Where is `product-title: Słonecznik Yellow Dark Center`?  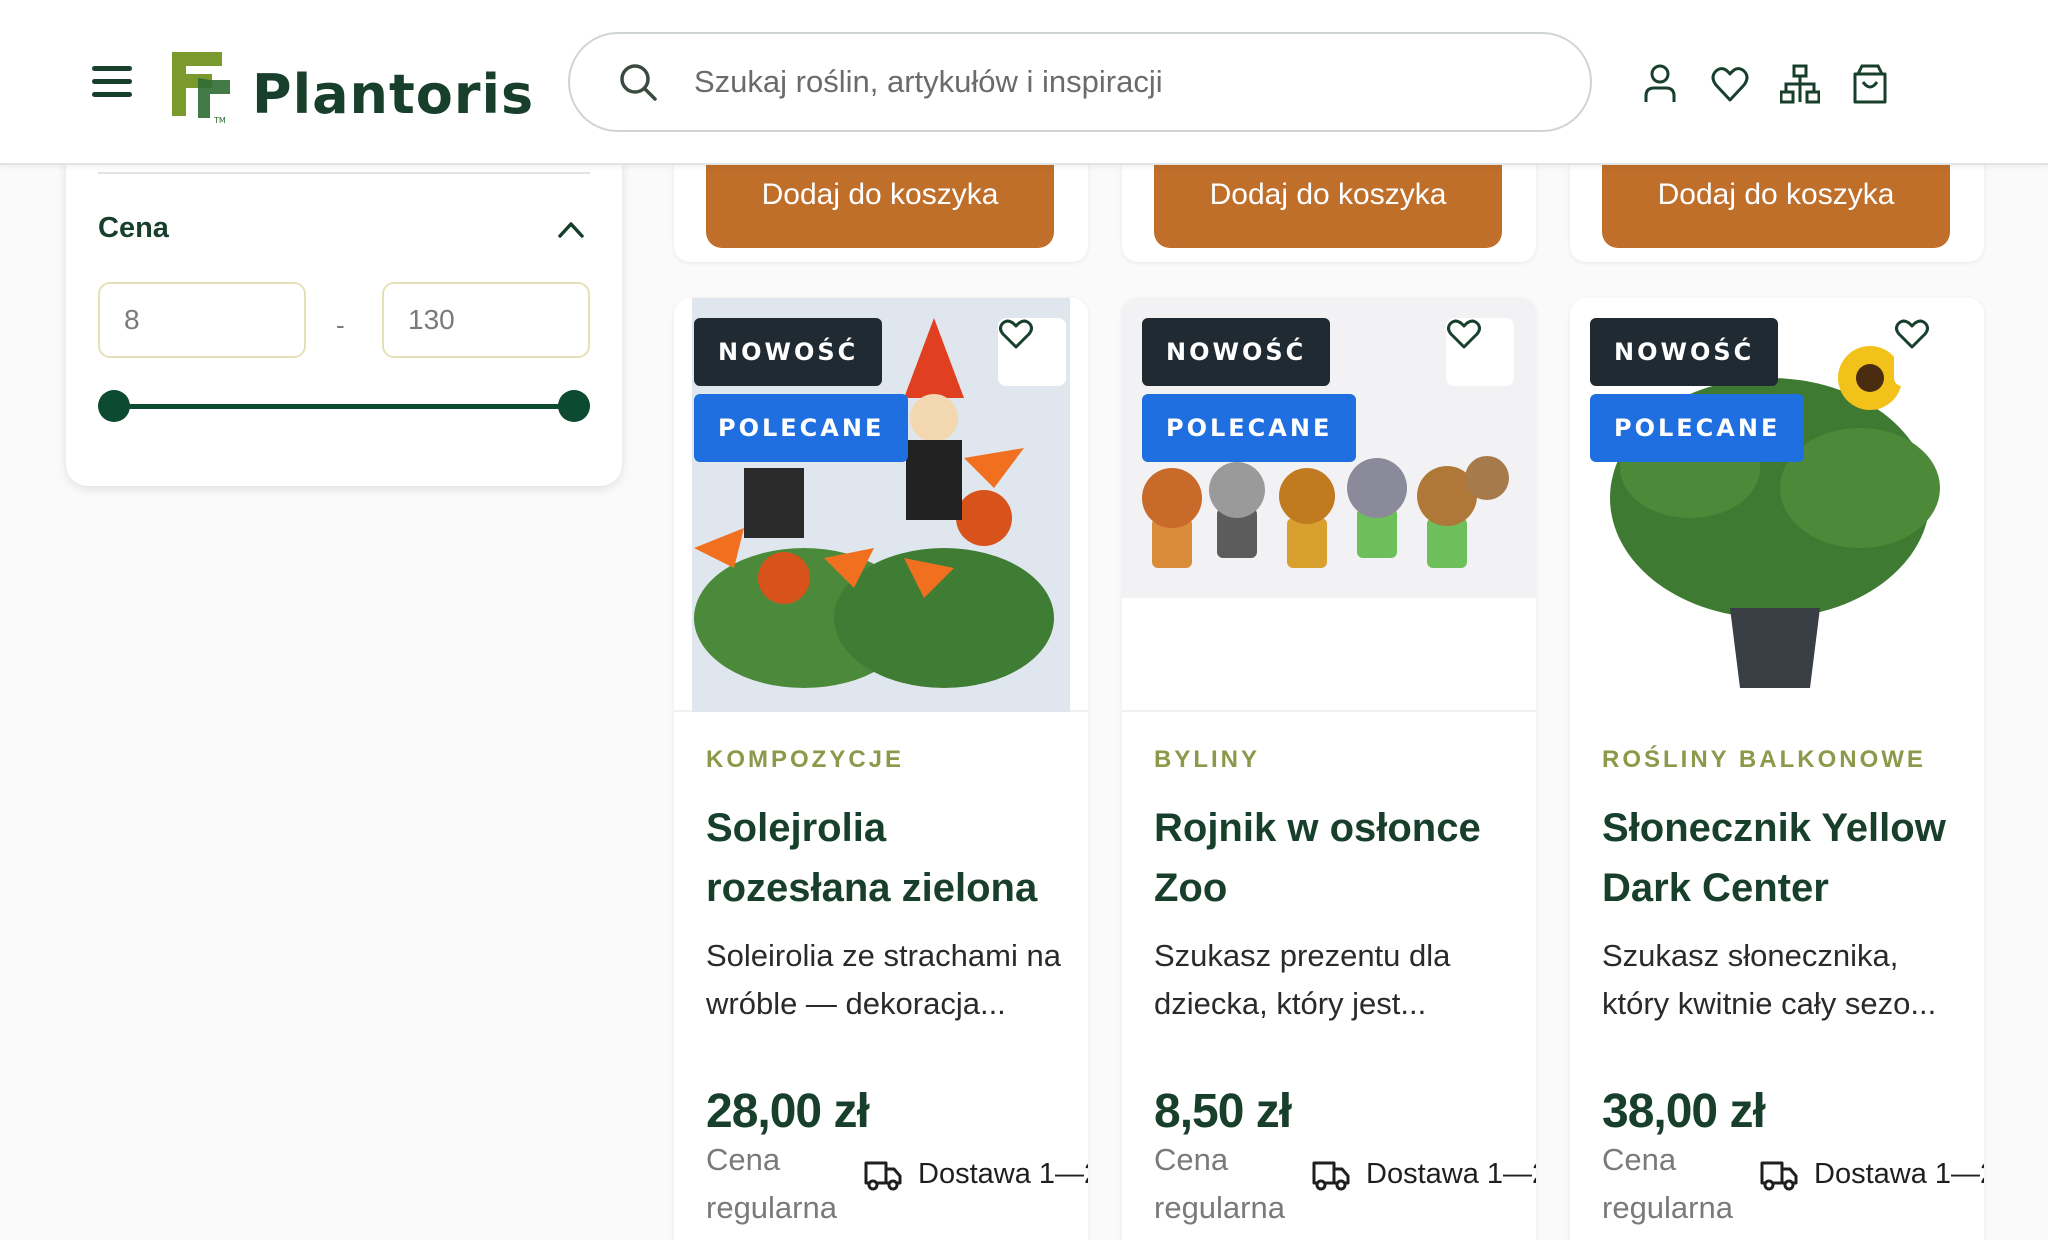 product-title: Słonecznik Yellow Dark Center is located at coordinates (1782, 858).